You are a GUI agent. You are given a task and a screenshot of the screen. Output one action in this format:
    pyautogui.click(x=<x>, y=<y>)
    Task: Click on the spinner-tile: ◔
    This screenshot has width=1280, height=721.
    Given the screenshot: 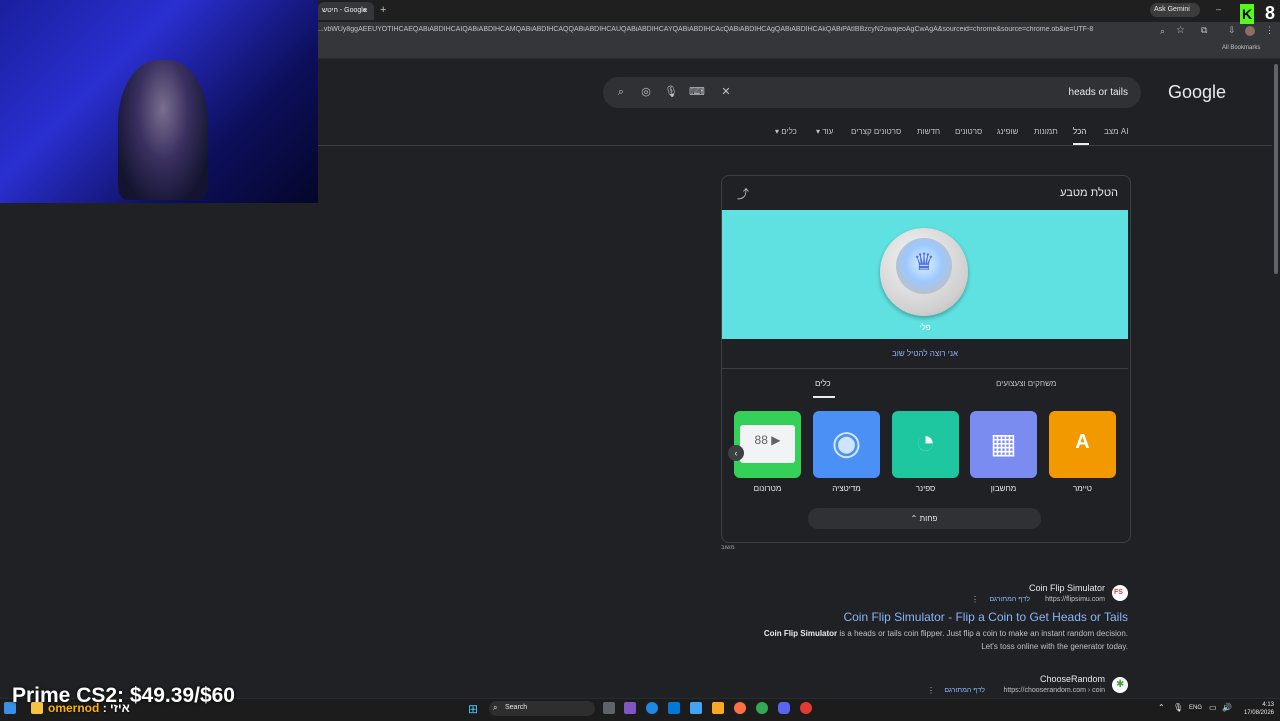 What is the action you would take?
    pyautogui.click(x=925, y=444)
    